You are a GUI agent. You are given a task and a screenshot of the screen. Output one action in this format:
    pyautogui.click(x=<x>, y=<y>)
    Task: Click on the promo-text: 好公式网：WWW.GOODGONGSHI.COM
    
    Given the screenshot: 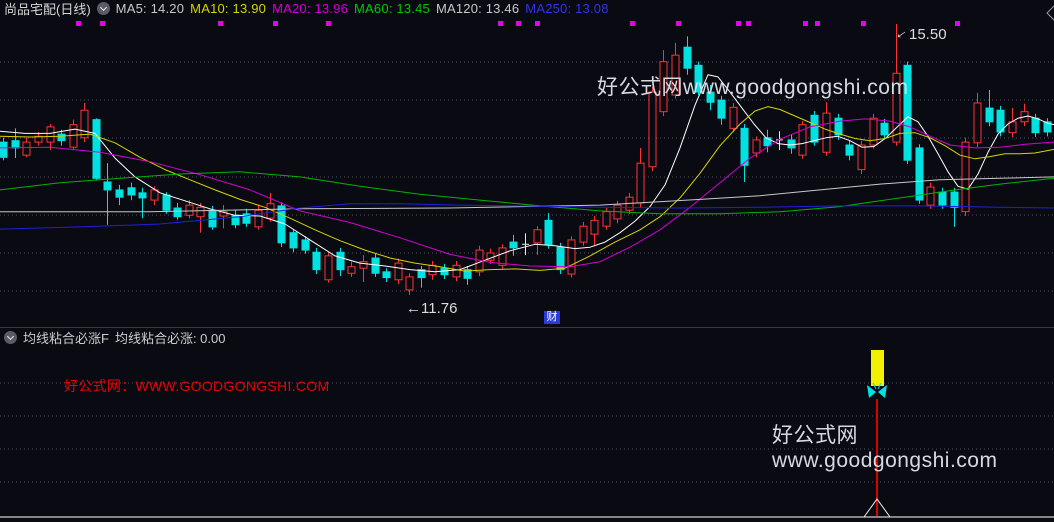 What is the action you would take?
    pyautogui.click(x=197, y=386)
    